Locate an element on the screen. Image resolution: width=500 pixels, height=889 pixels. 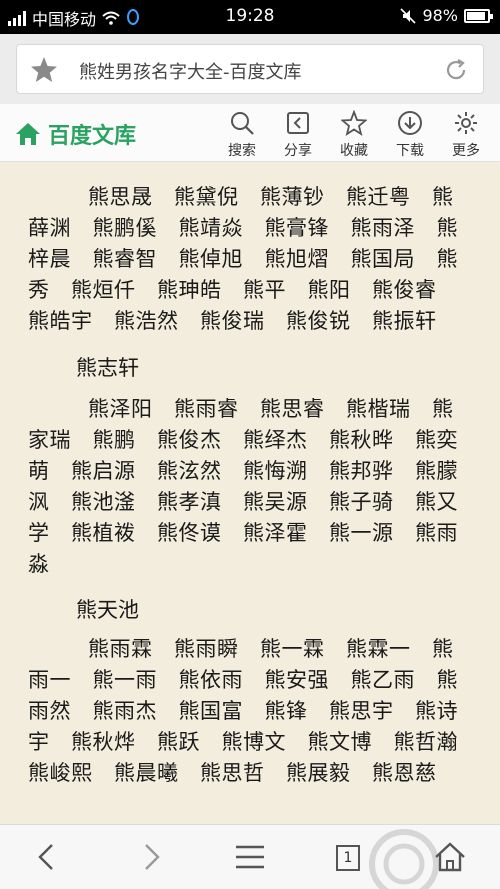
status-right: 98% is located at coordinates (446, 15).